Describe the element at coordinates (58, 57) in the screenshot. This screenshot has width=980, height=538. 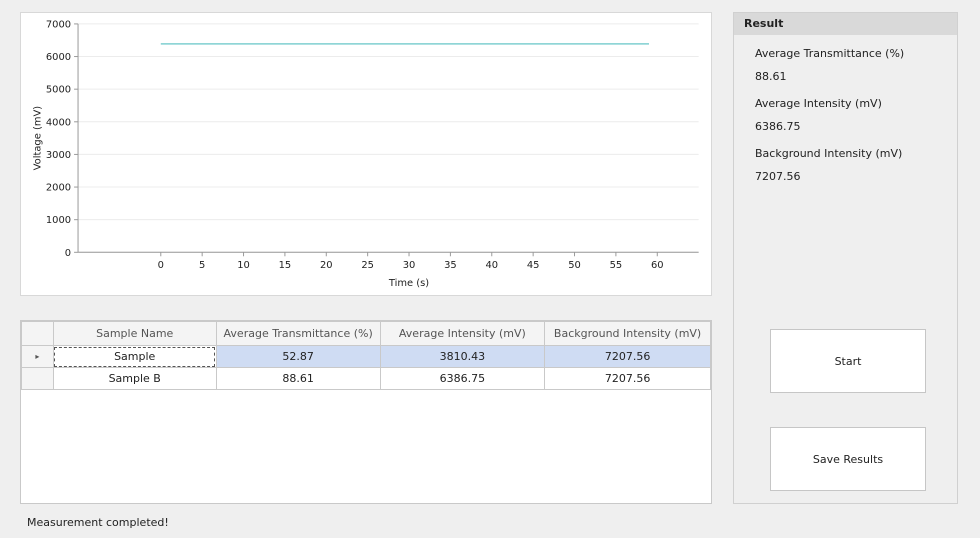
I see `y-tick-label: 6000` at that location.